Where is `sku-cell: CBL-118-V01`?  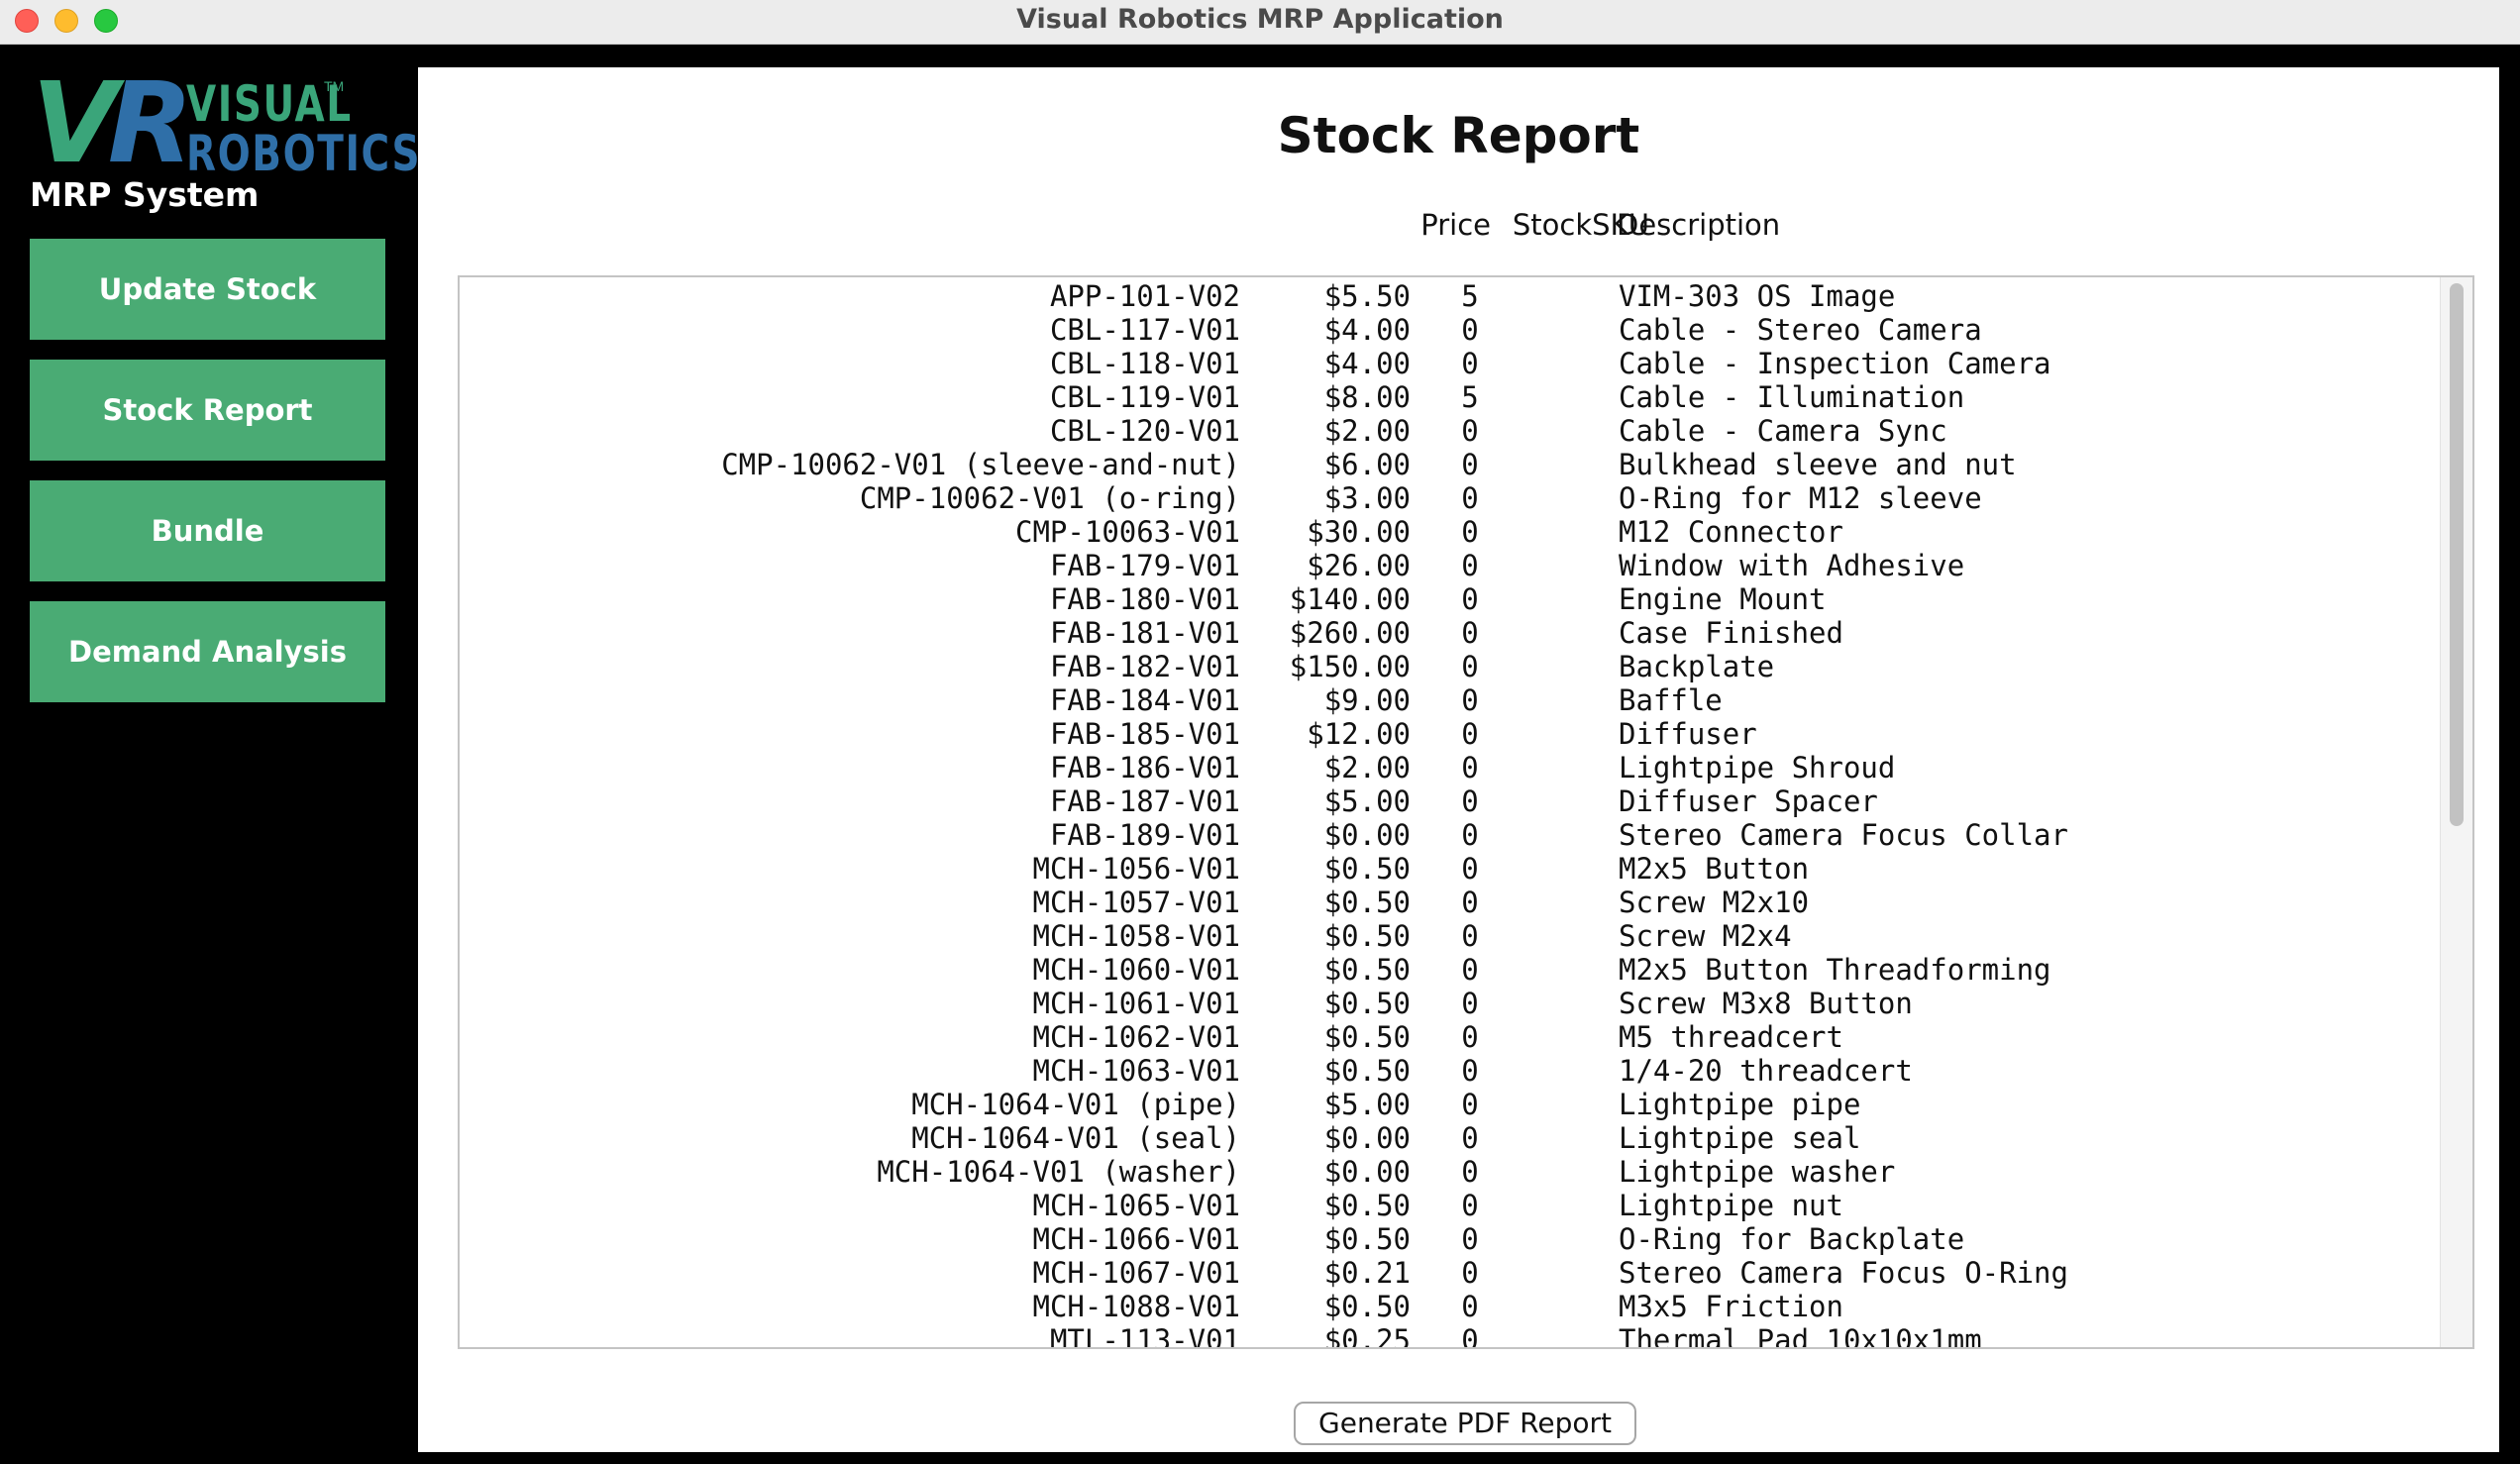 sku-cell: CBL-118-V01 is located at coordinates (1144, 363).